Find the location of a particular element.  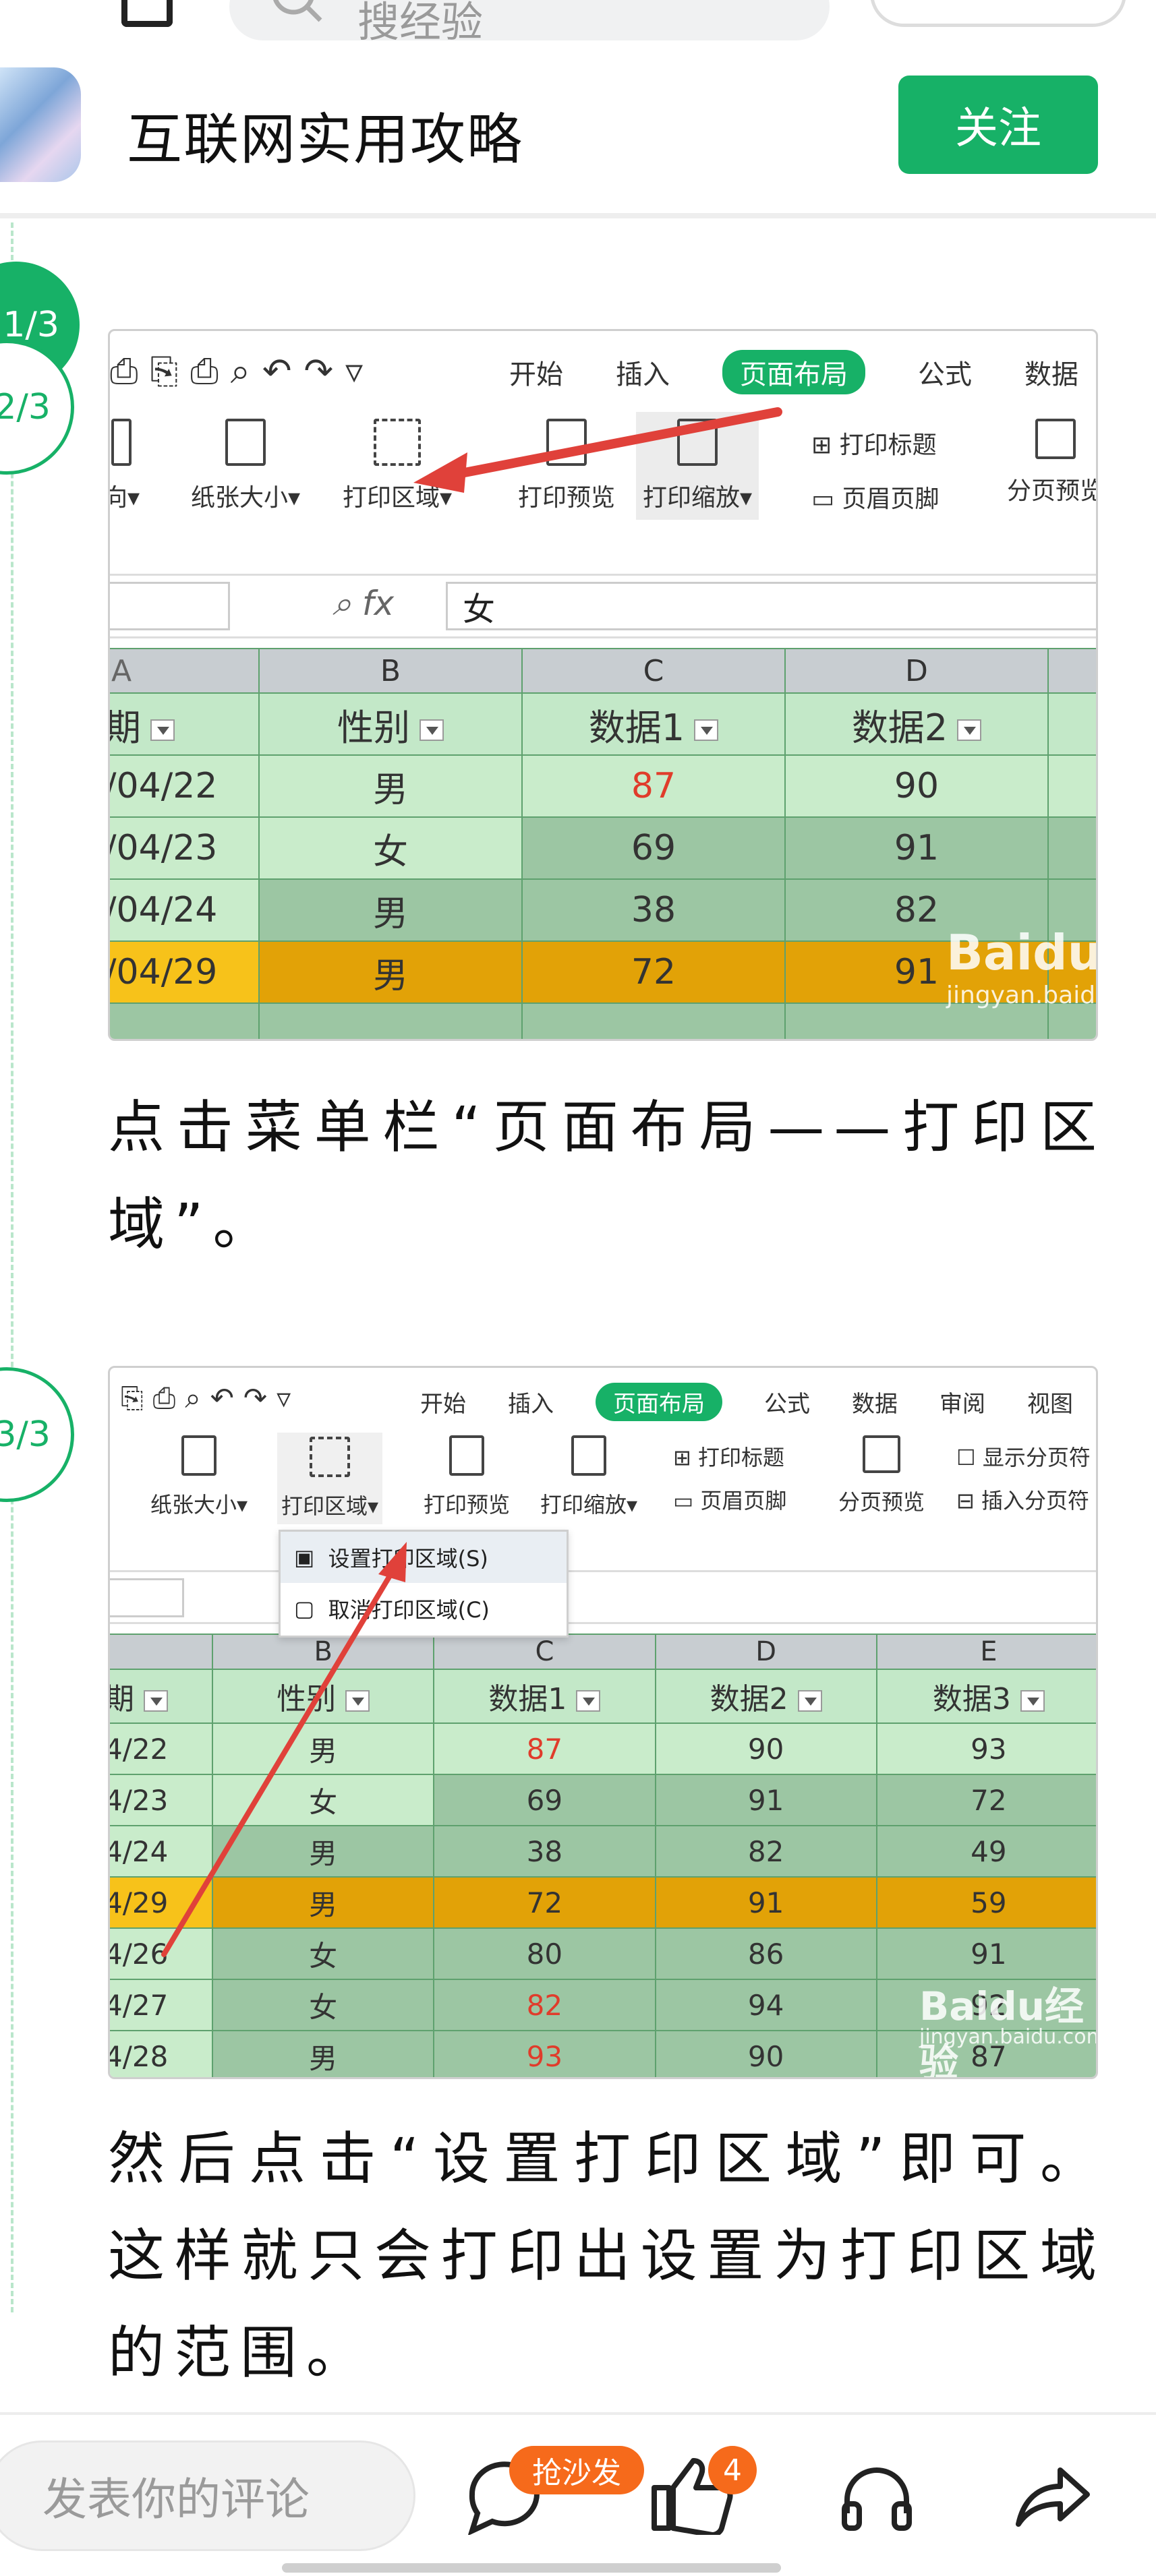

search-placeholder: 搜经验 is located at coordinates (421, 24).